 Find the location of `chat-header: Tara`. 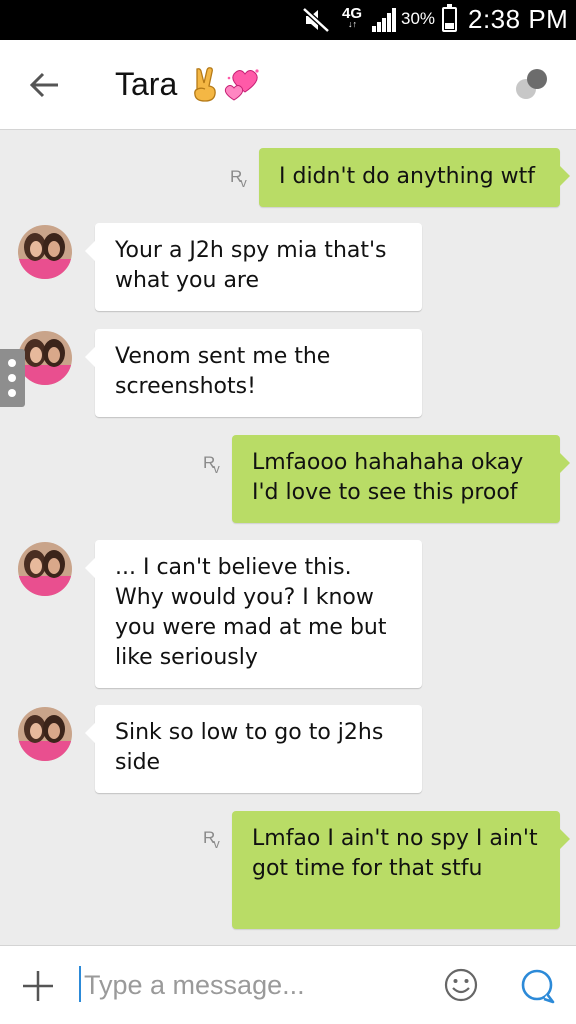

chat-header: Tara is located at coordinates (288, 85).